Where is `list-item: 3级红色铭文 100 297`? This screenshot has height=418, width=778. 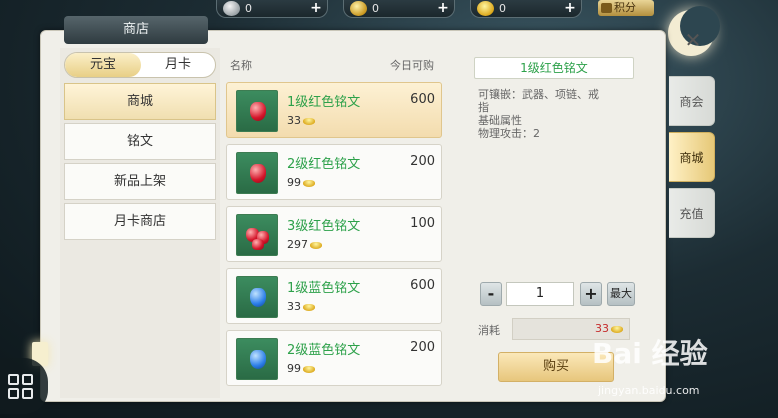 list-item: 3级红色铭文 100 297 is located at coordinates (334, 234).